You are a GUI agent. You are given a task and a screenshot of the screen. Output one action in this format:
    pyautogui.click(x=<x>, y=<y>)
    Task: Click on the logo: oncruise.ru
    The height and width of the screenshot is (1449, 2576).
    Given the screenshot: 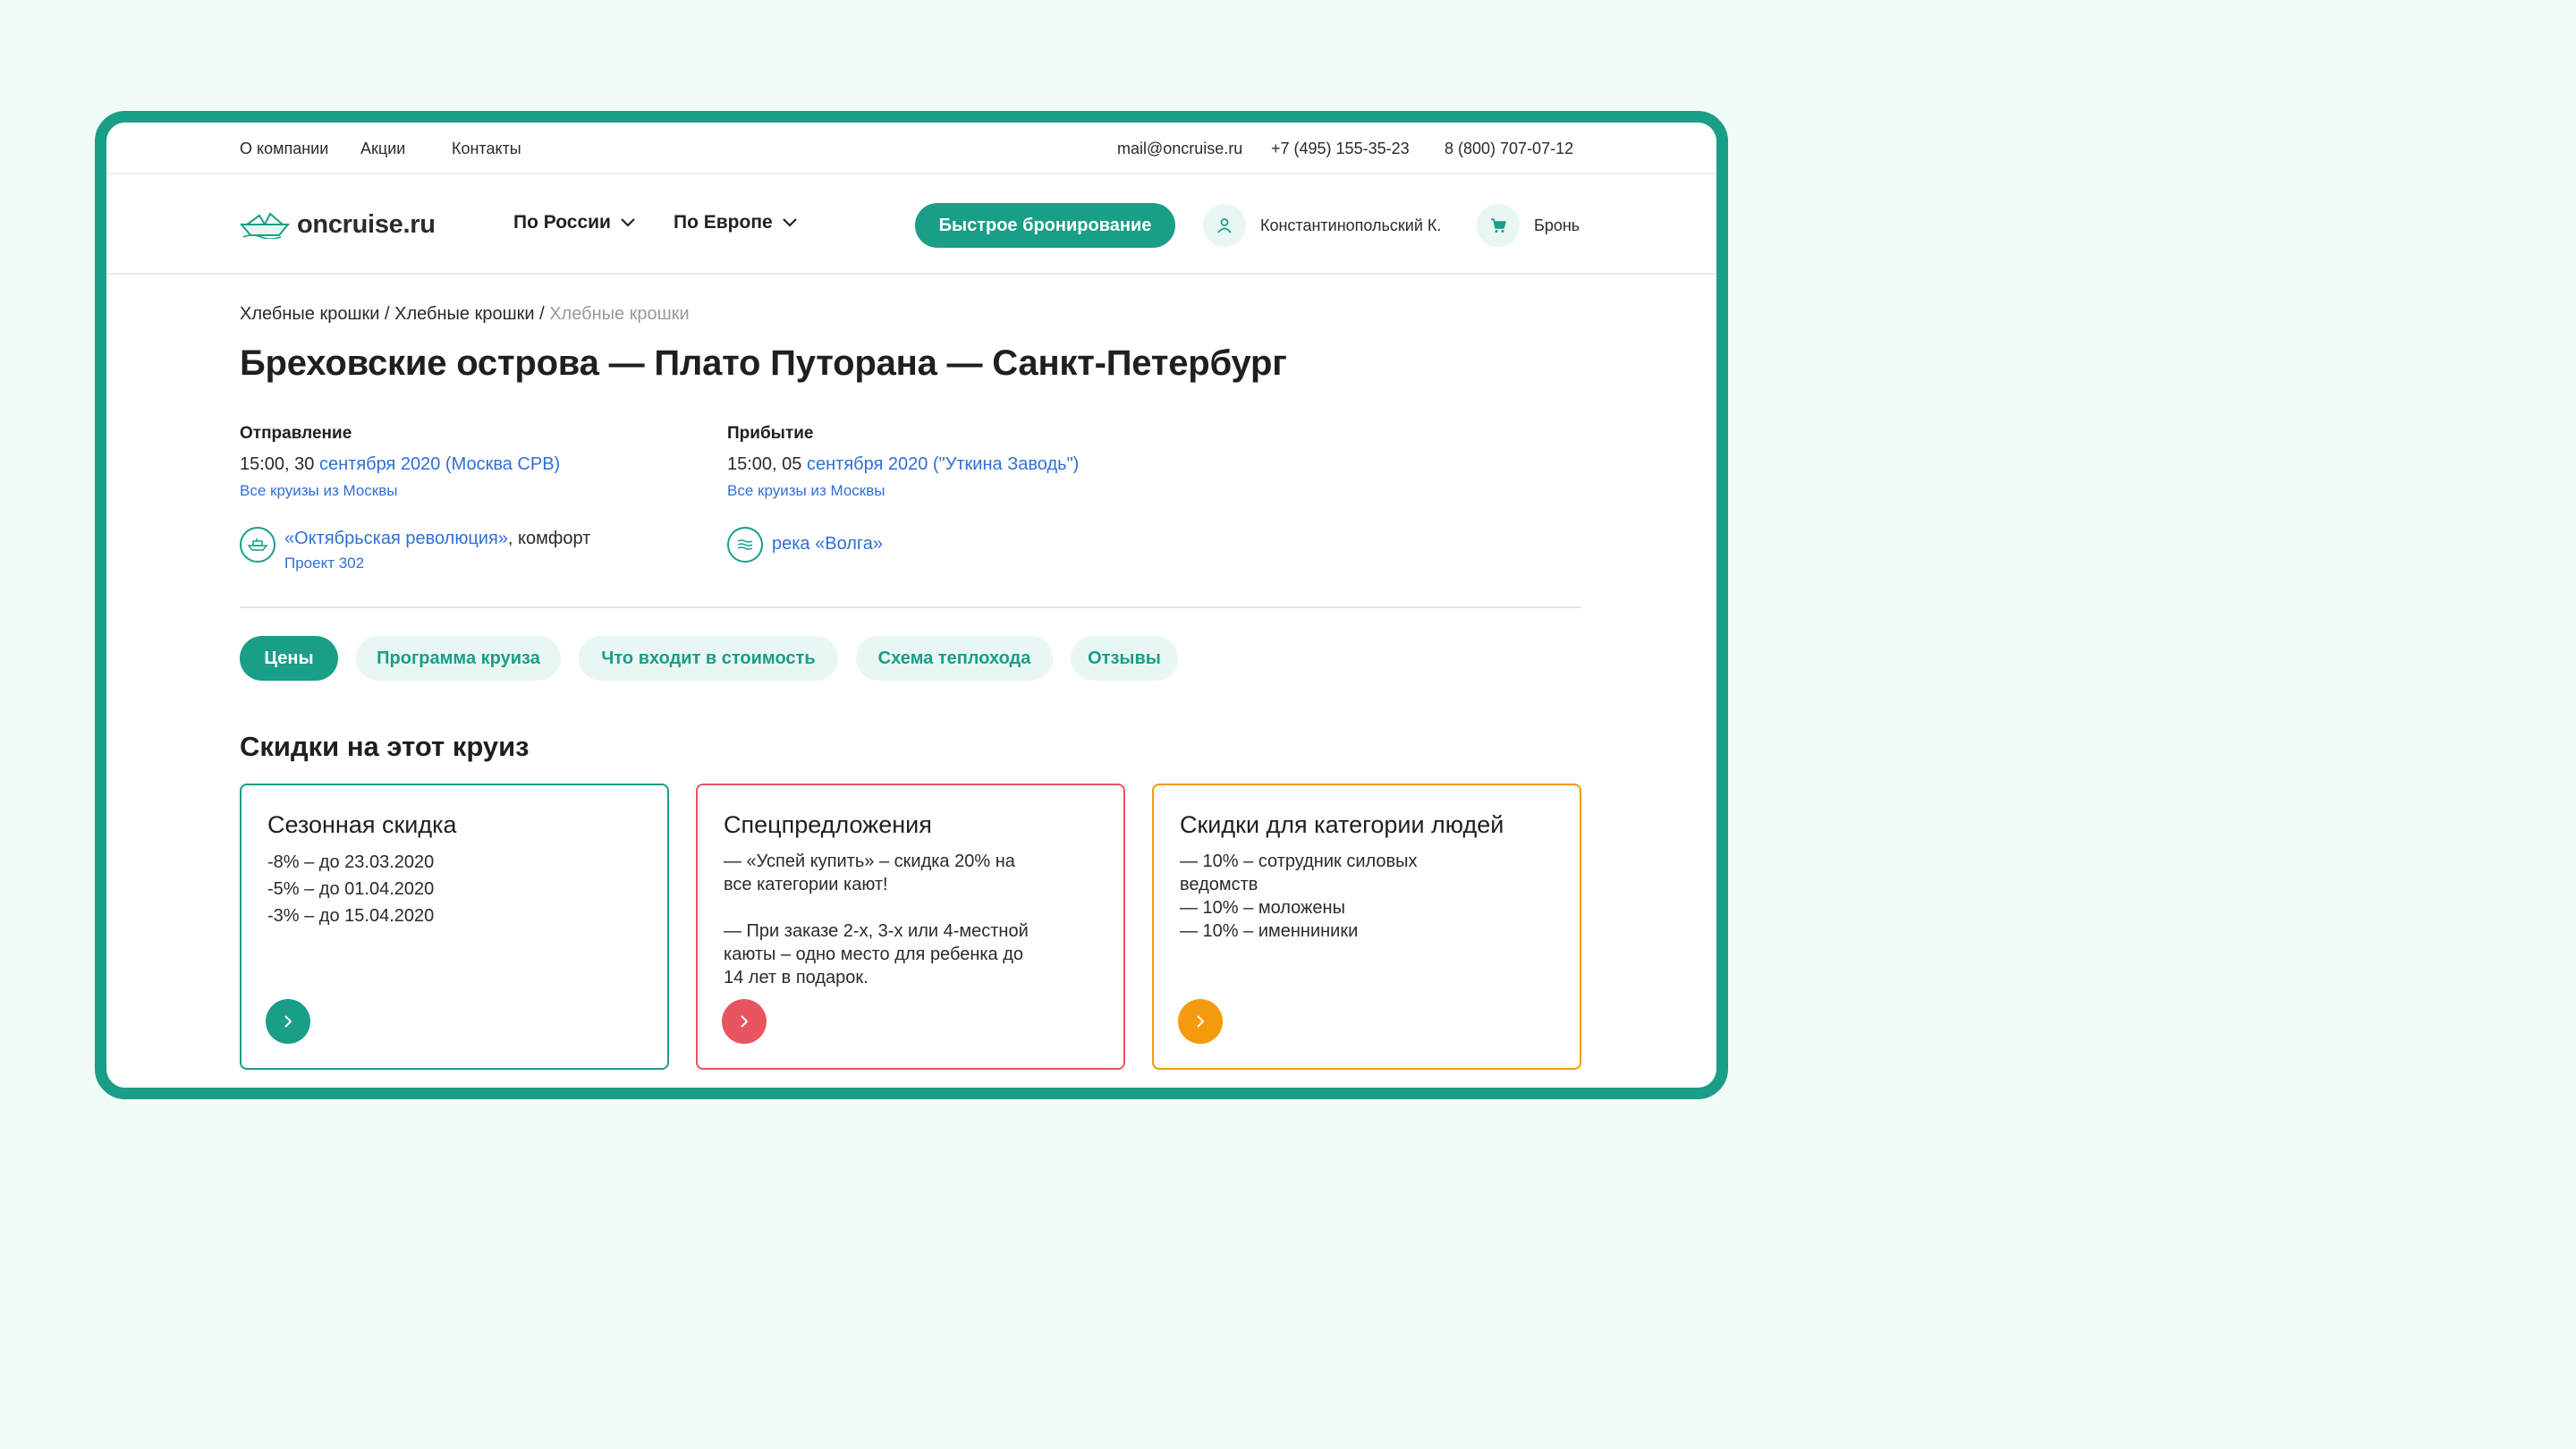 What is the action you would take?
    pyautogui.click(x=338, y=225)
    